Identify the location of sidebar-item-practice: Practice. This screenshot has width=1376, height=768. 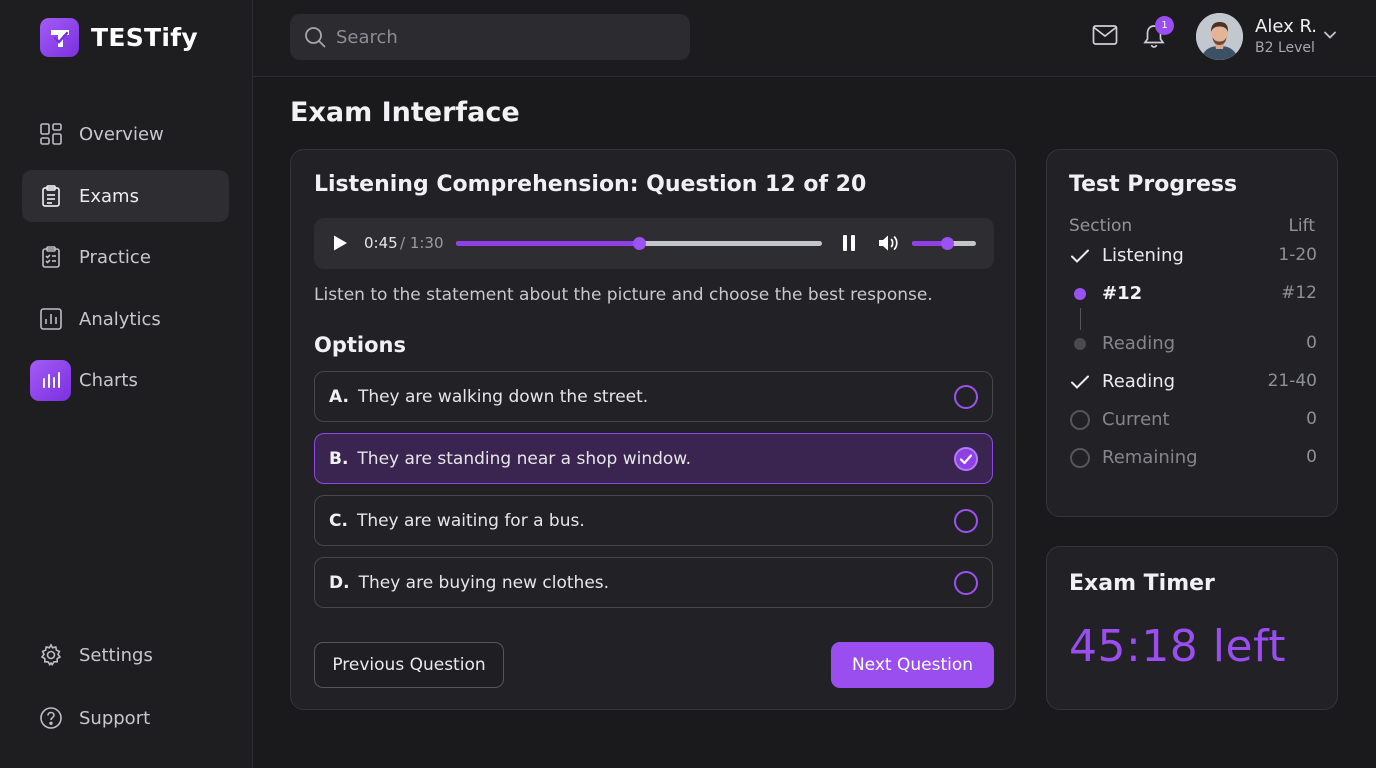
(125, 257).